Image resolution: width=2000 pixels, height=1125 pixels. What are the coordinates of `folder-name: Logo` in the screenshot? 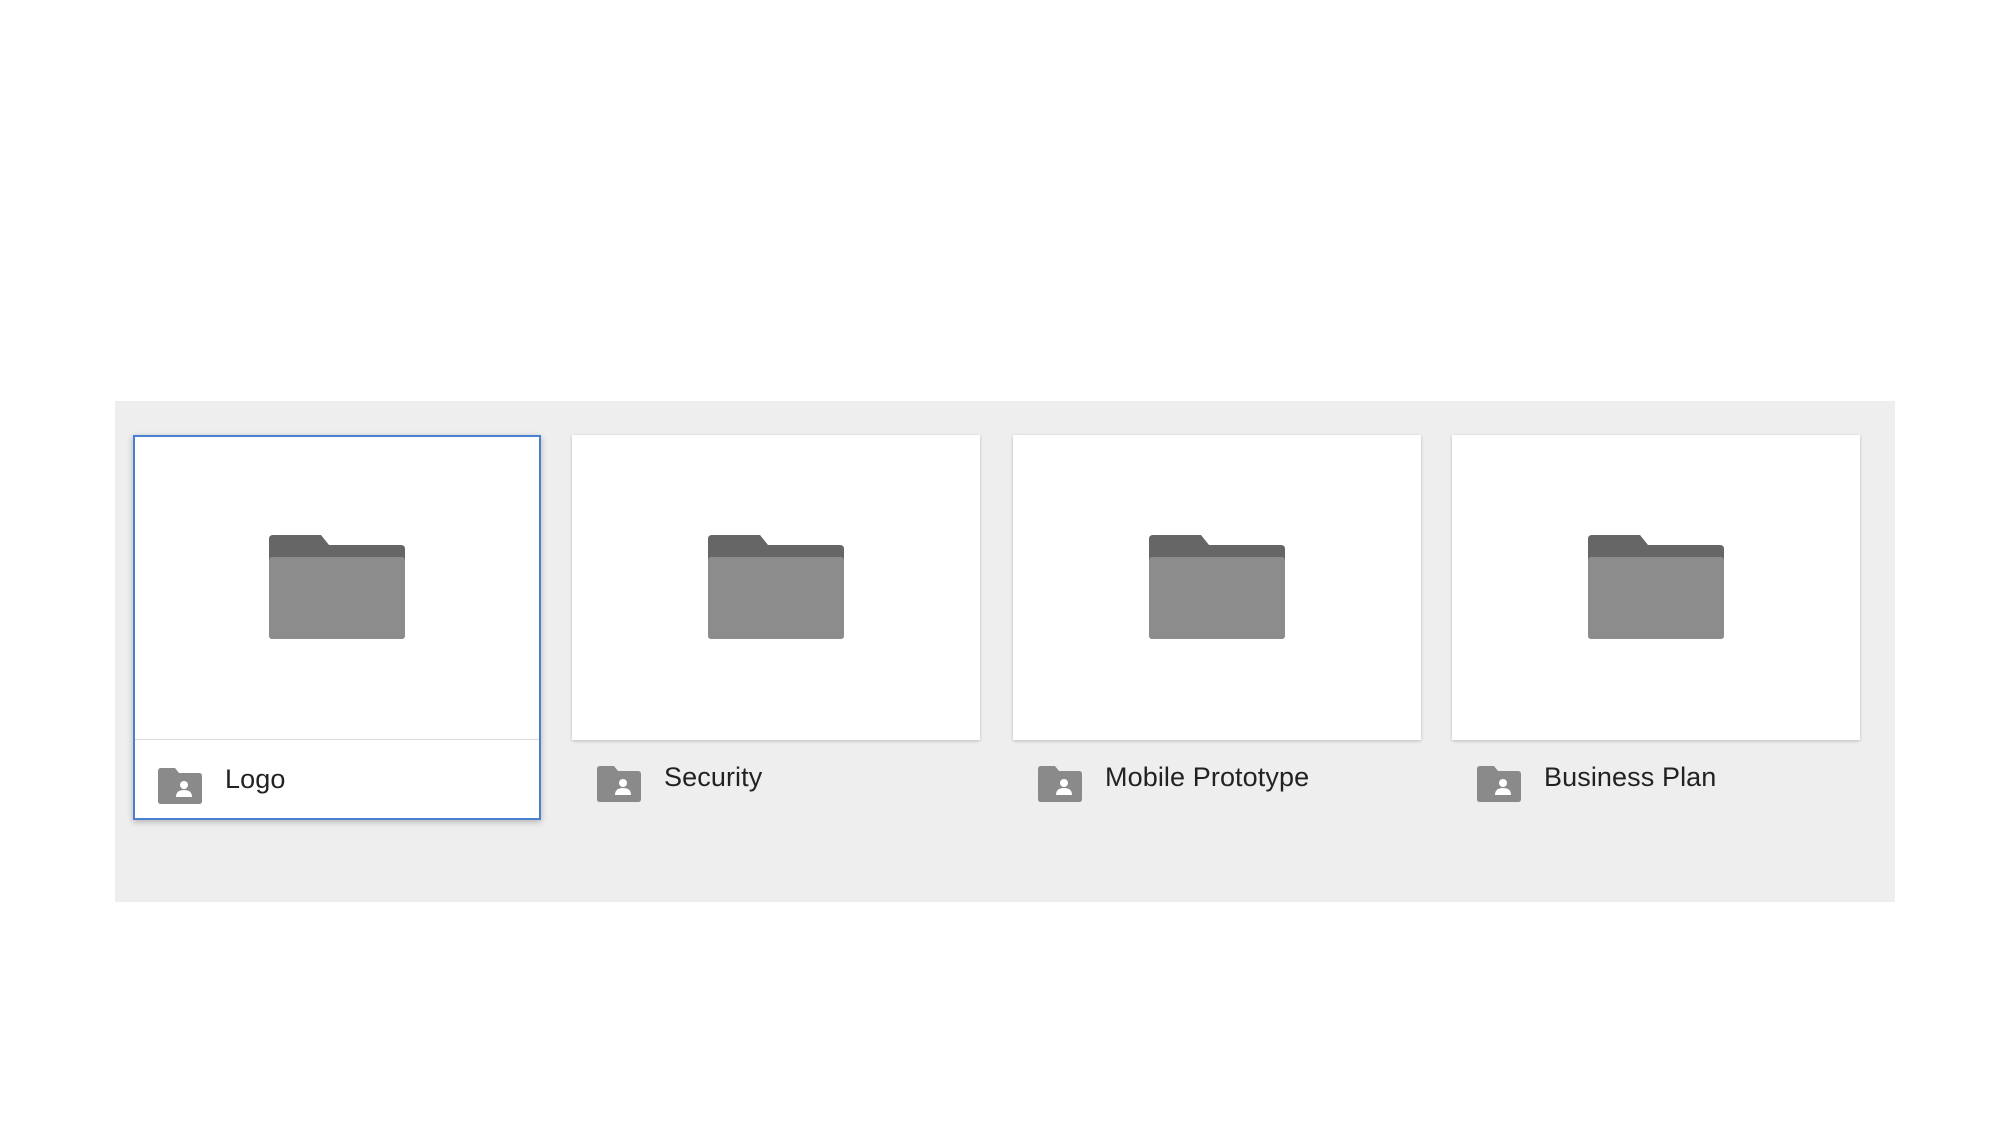 It's located at (255, 779).